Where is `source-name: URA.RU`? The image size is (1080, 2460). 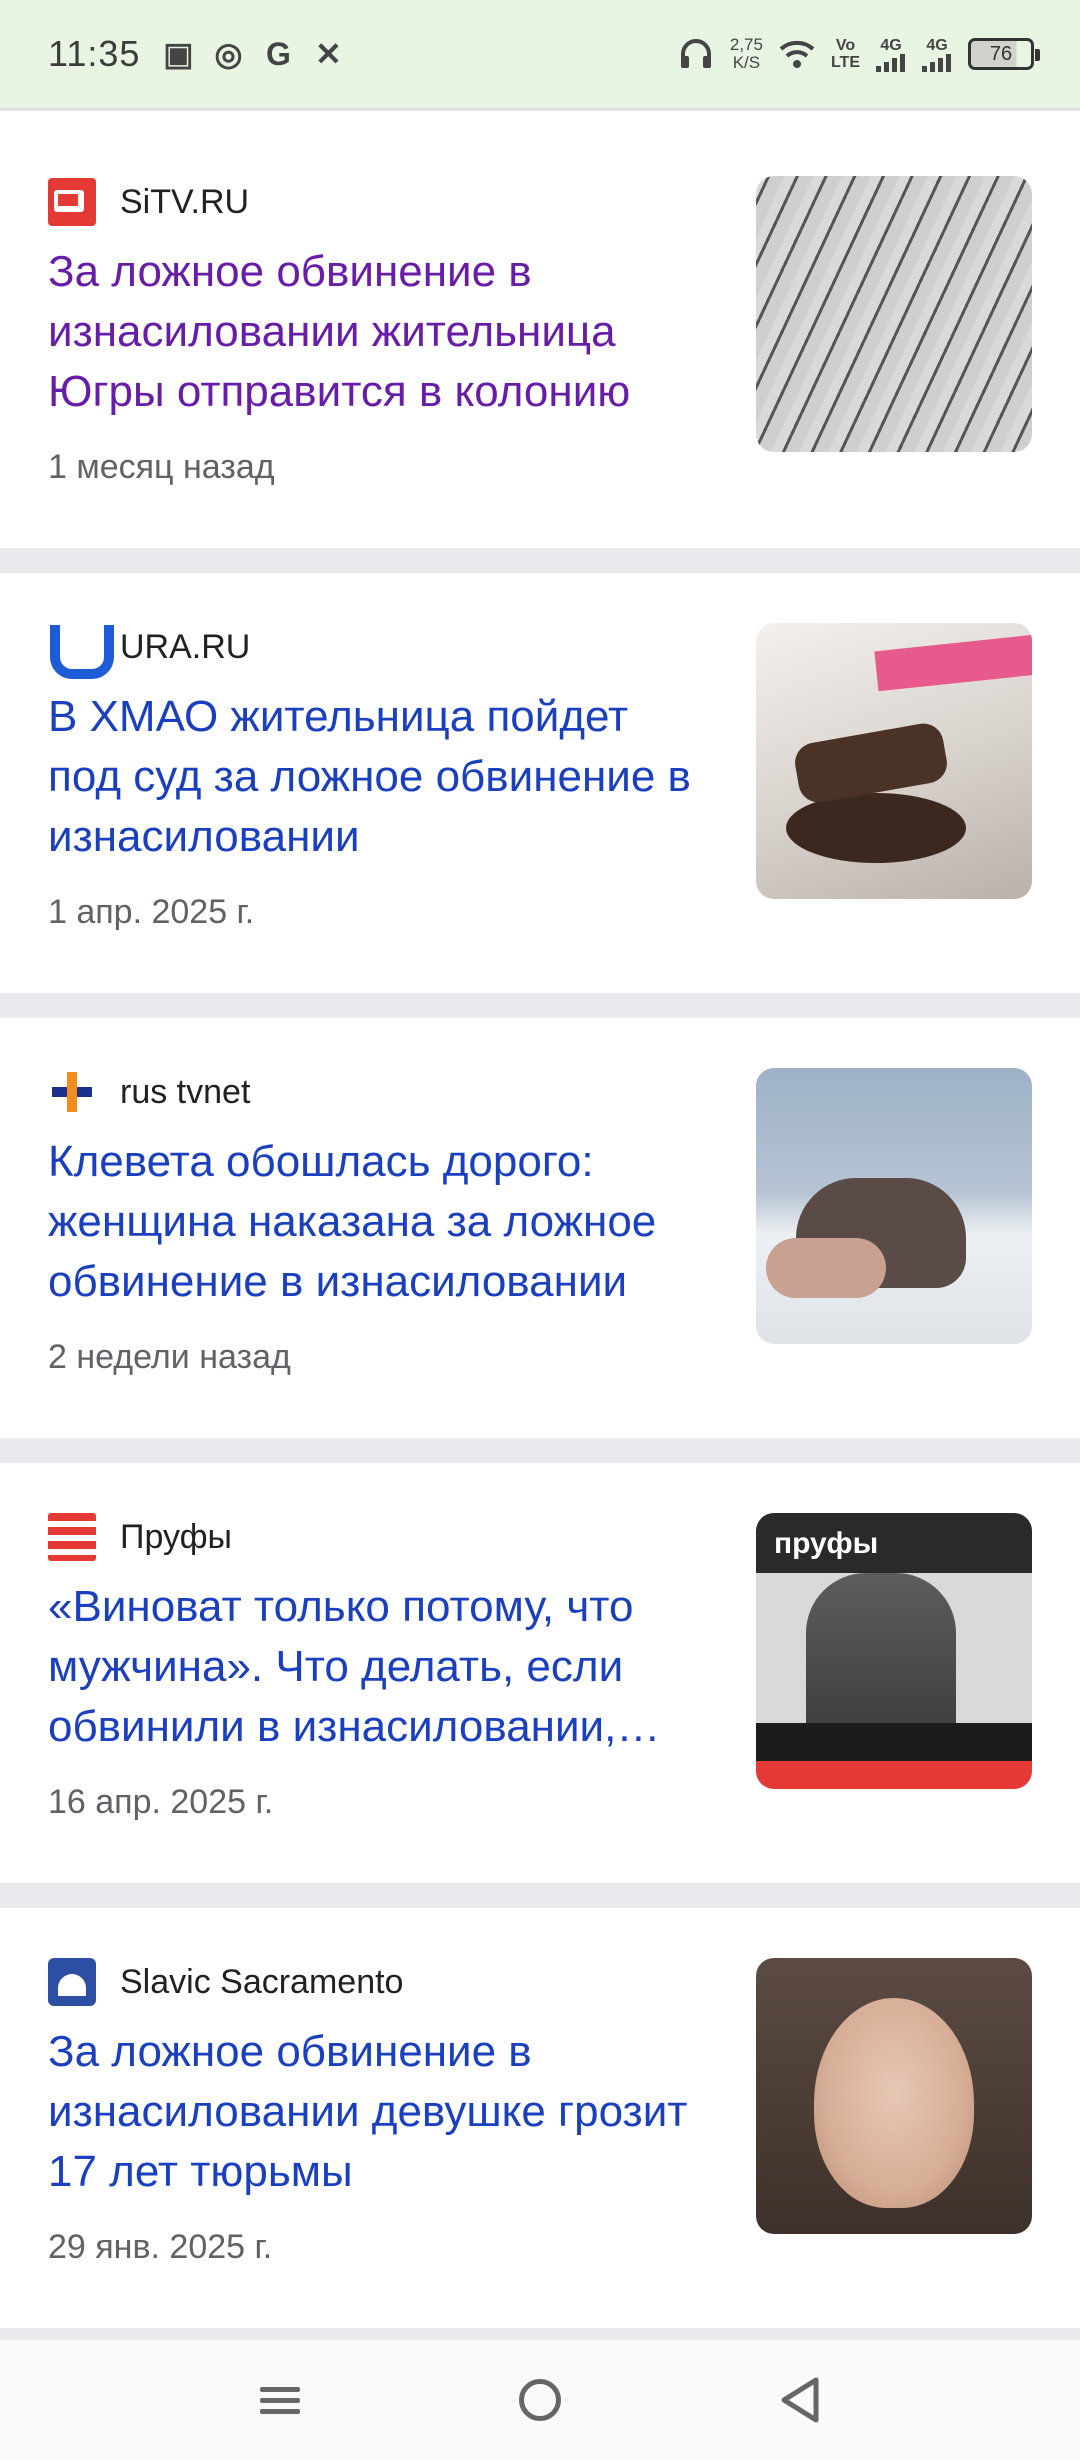
source-name: URA.RU is located at coordinates (185, 646).